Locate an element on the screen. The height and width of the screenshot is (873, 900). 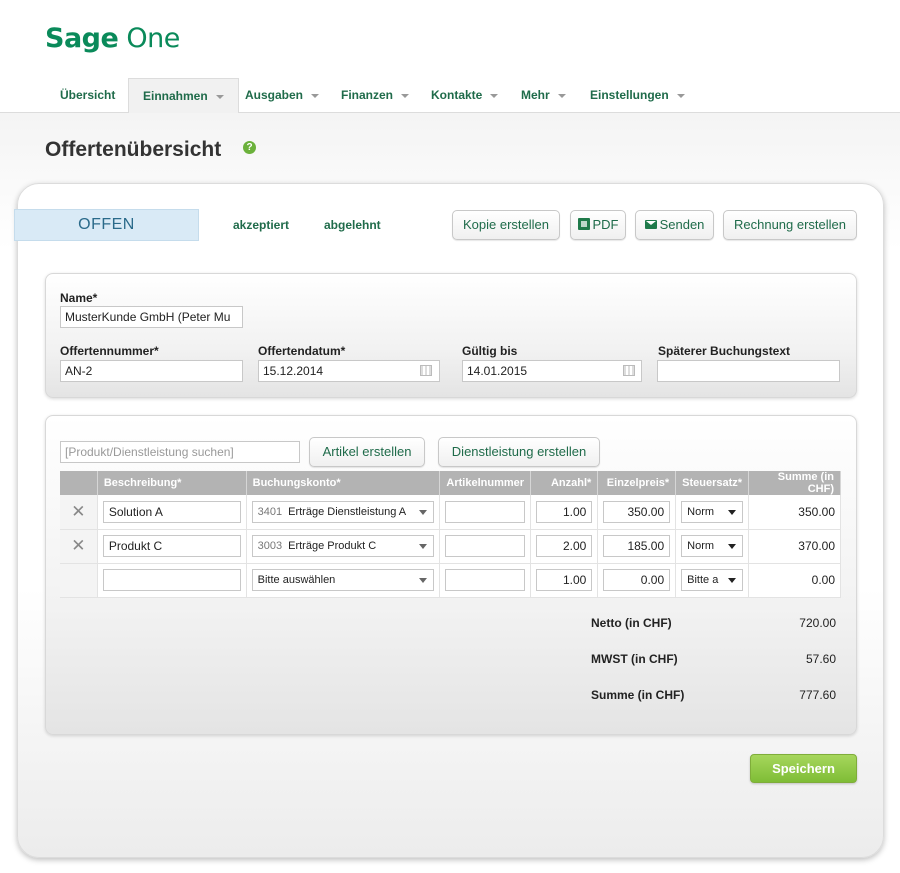
description-input: Produkt C is located at coordinates (171, 546).